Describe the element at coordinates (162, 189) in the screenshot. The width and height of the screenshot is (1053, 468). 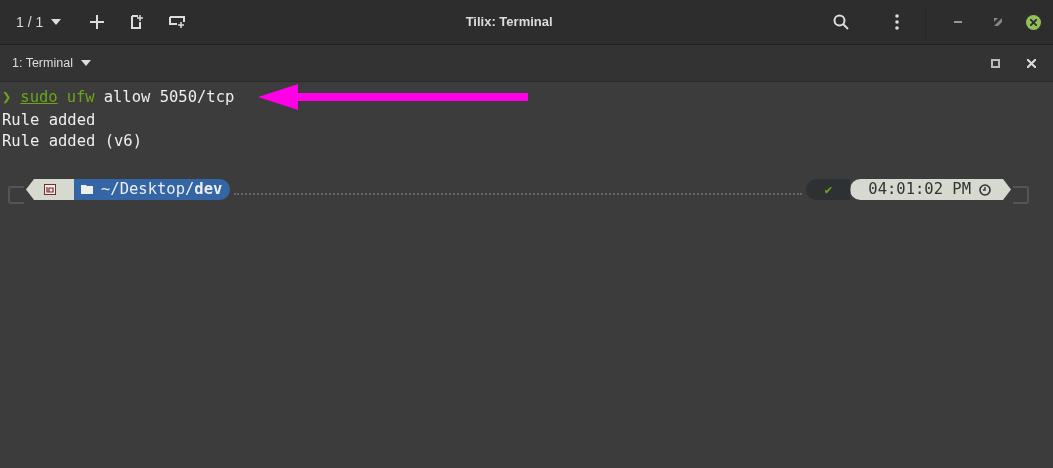
I see `path-text: ~/Desktop/dev` at that location.